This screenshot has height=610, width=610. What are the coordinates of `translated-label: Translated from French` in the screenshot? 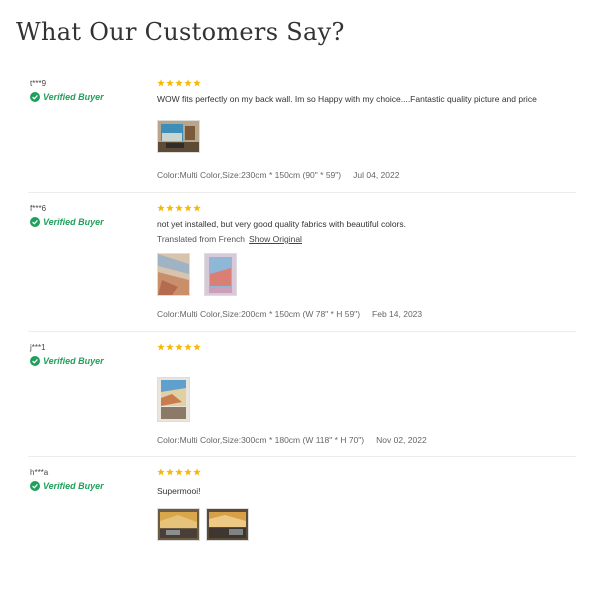 It's located at (201, 239).